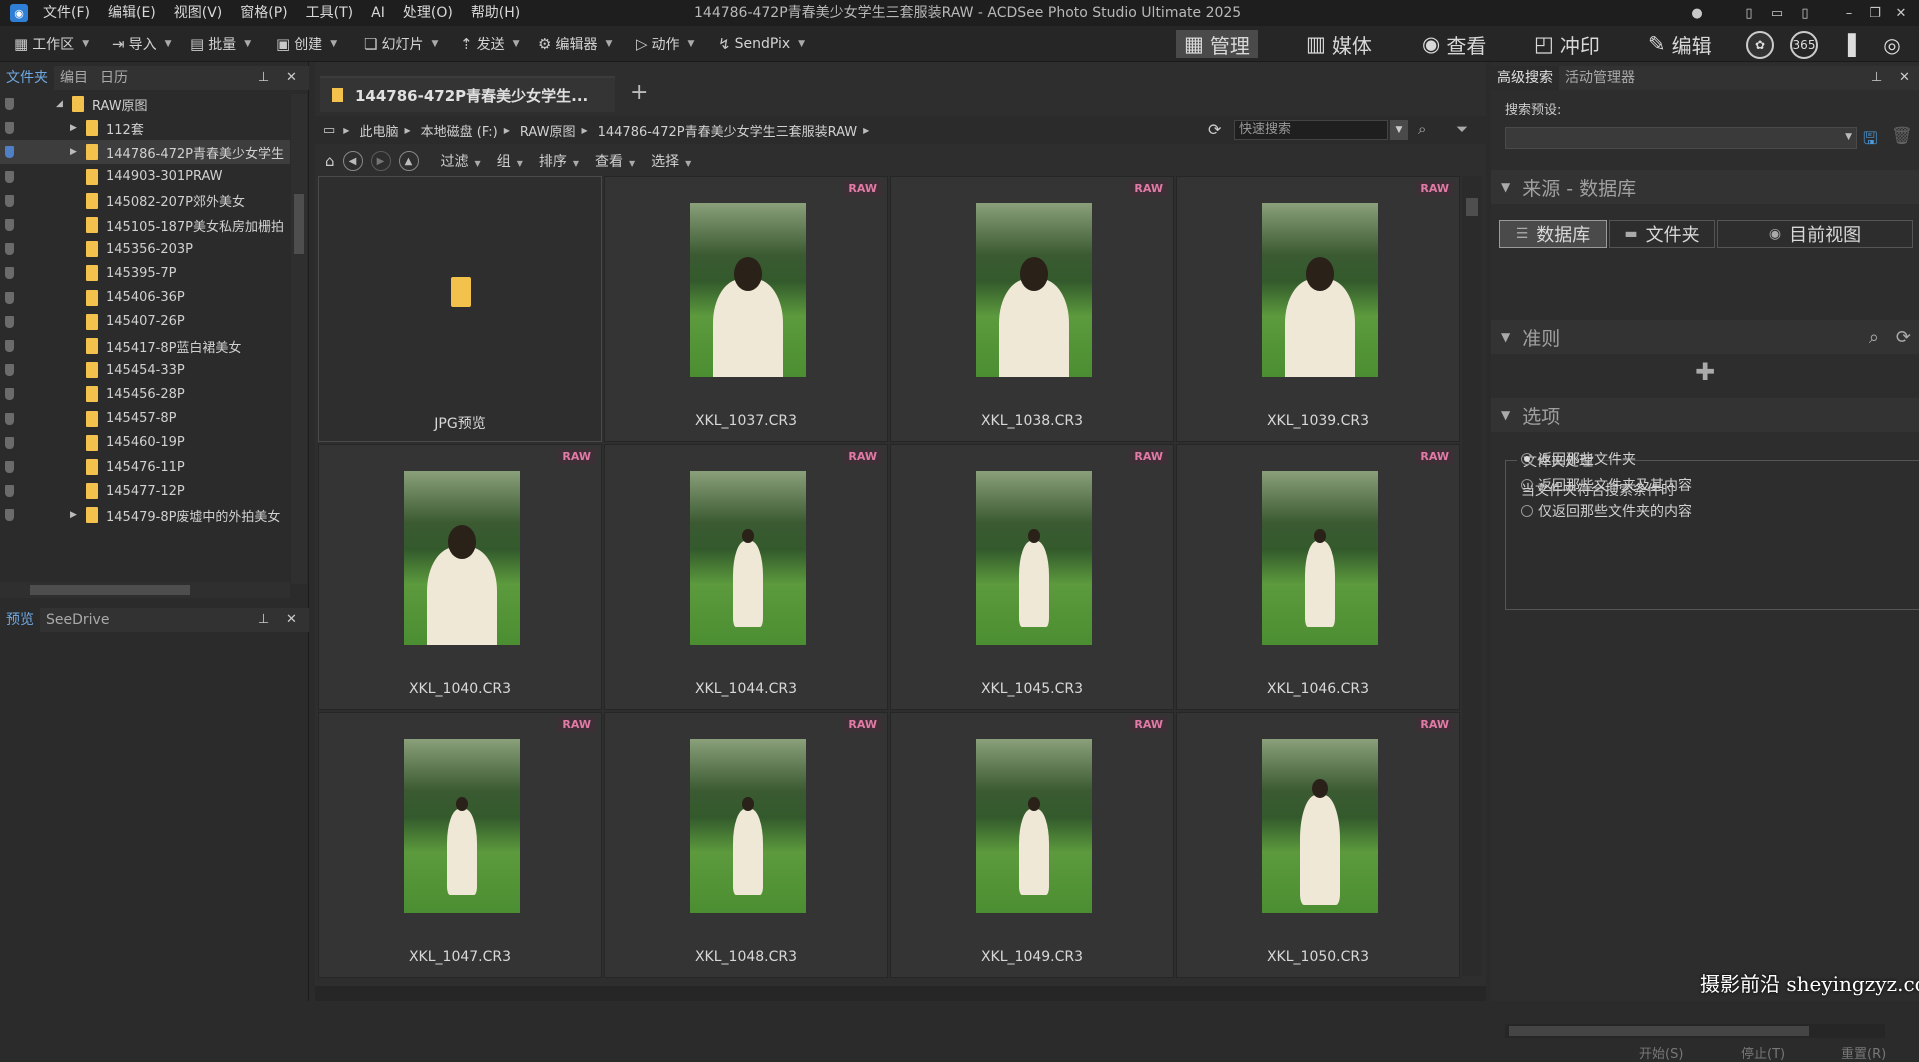 The height and width of the screenshot is (1062, 1919). What do you see at coordinates (145, 590) in the screenshot?
I see `tree-hscroll` at bounding box center [145, 590].